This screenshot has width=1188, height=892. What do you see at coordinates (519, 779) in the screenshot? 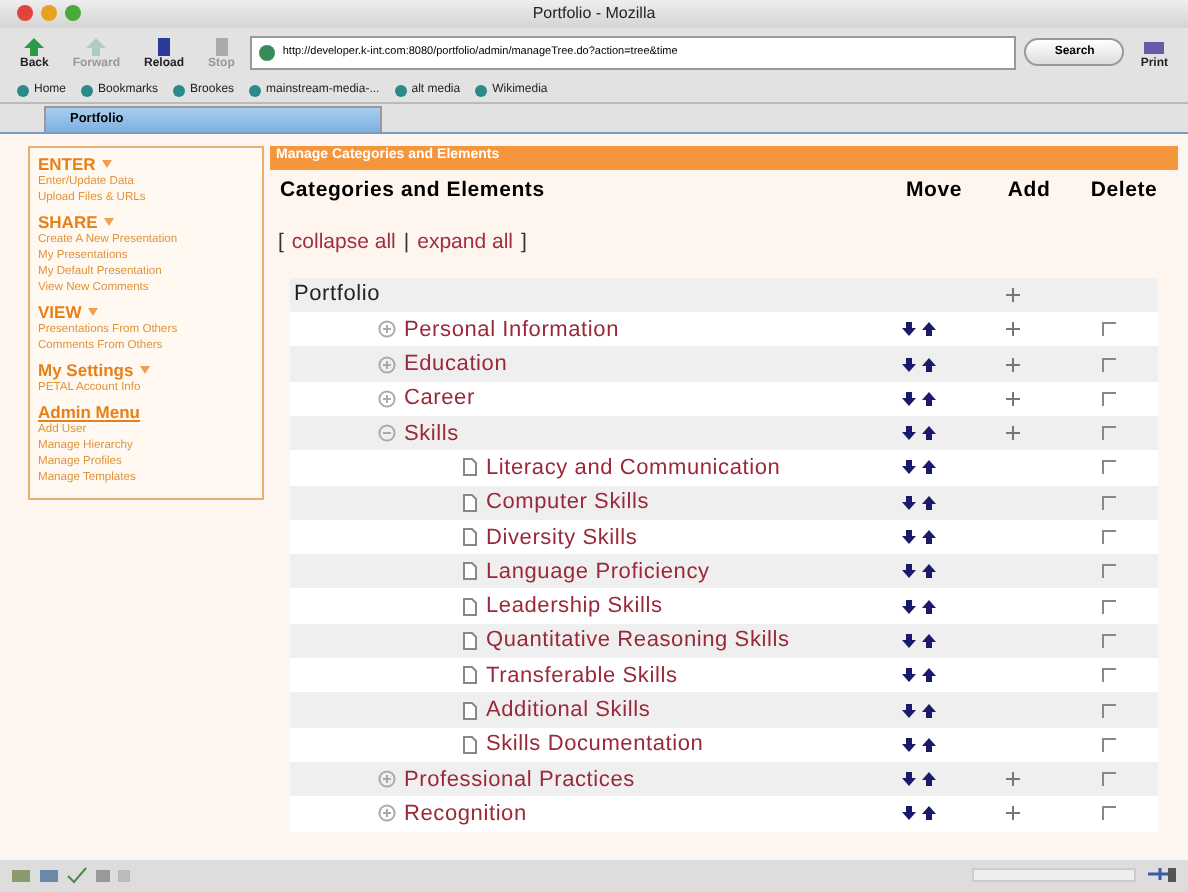
I see `tree-item: Professional Practices` at bounding box center [519, 779].